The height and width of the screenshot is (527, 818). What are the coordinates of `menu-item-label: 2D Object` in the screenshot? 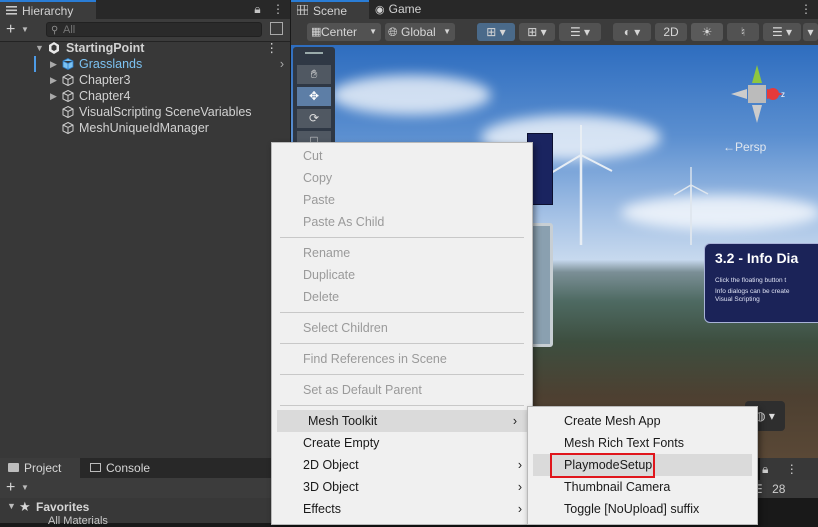 It's located at (331, 465).